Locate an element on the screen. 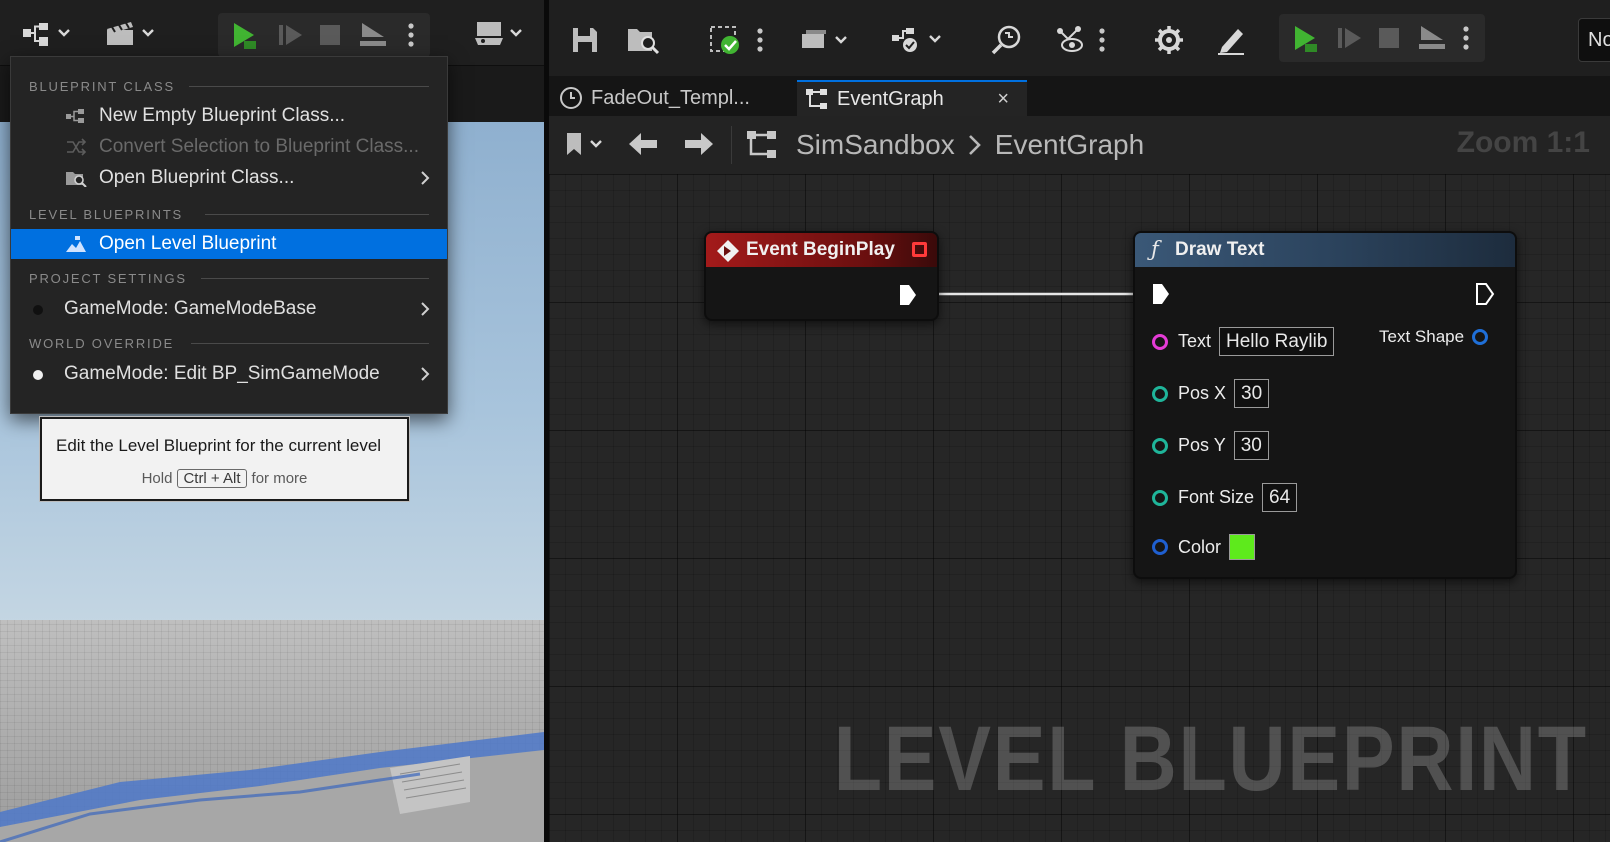 The height and width of the screenshot is (842, 1610). edit-defaults-icon is located at coordinates (1231, 42).